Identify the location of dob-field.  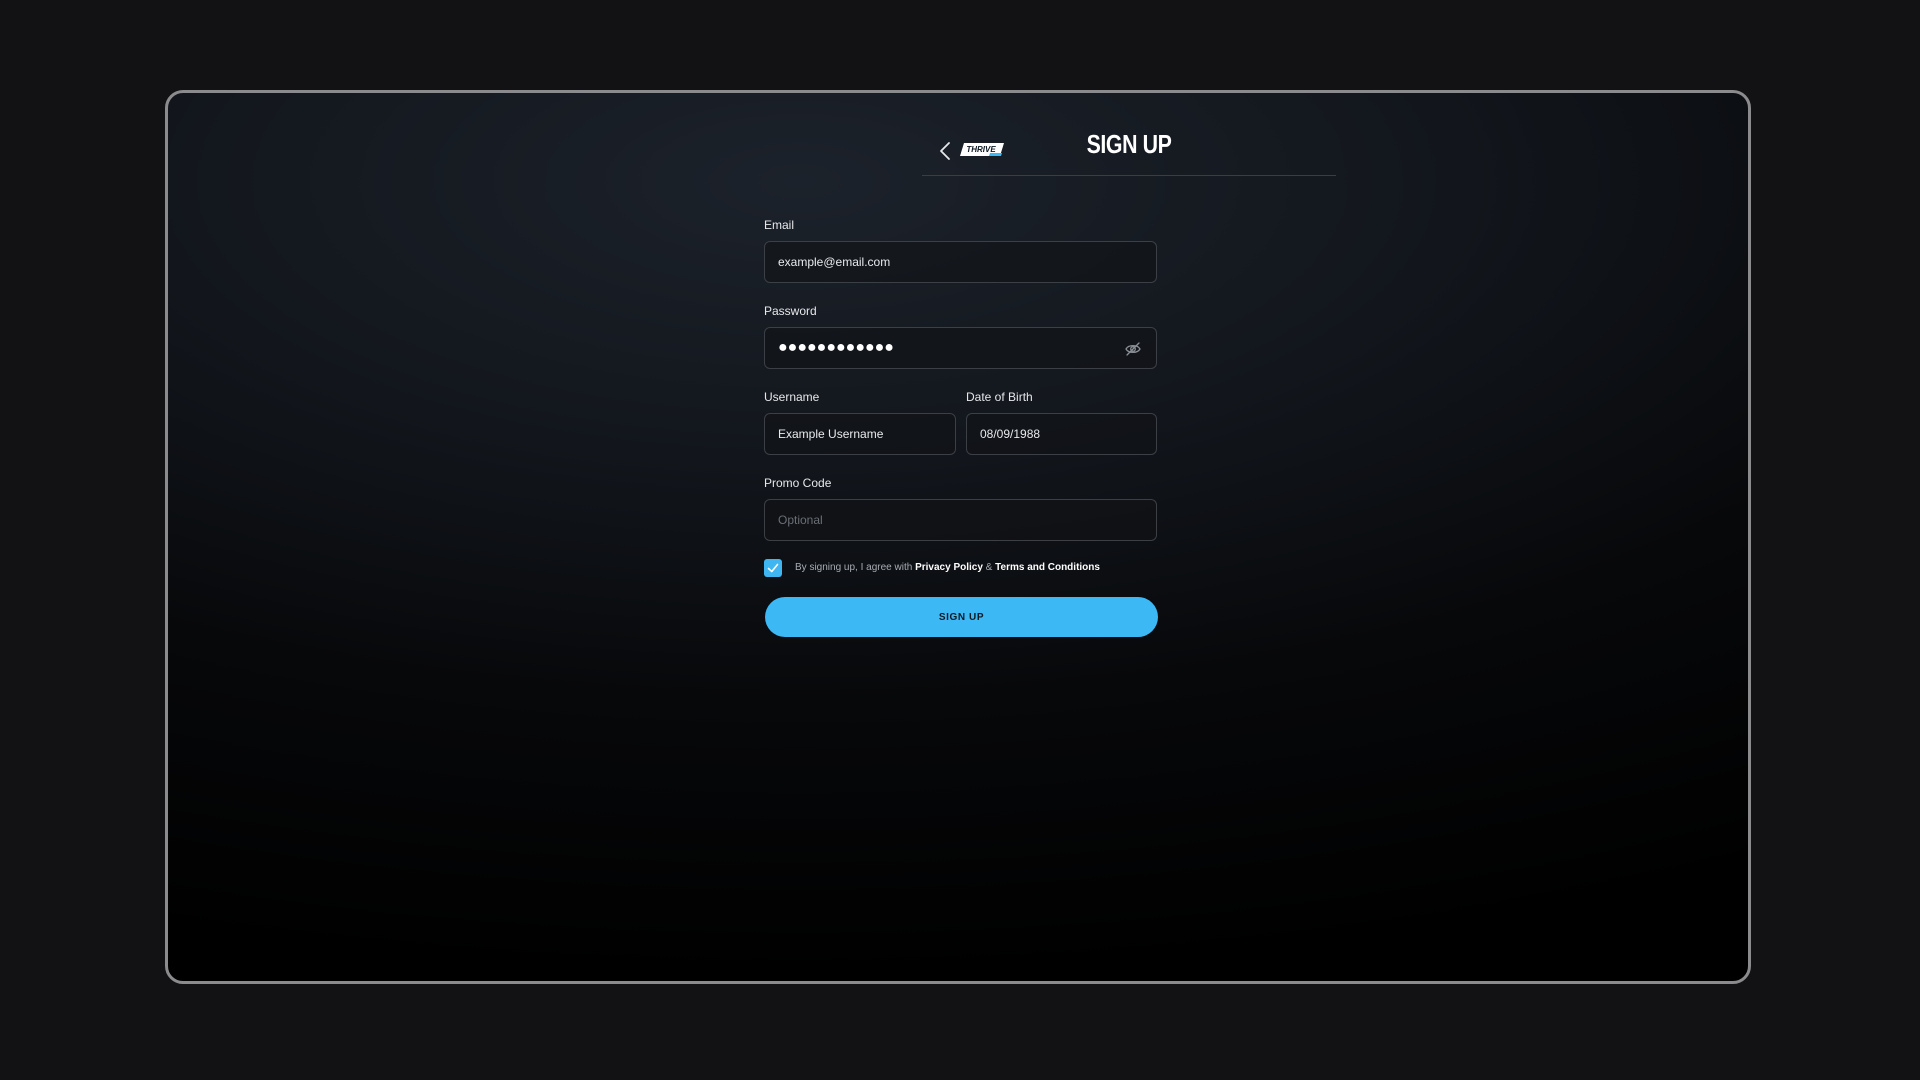
(1061, 434).